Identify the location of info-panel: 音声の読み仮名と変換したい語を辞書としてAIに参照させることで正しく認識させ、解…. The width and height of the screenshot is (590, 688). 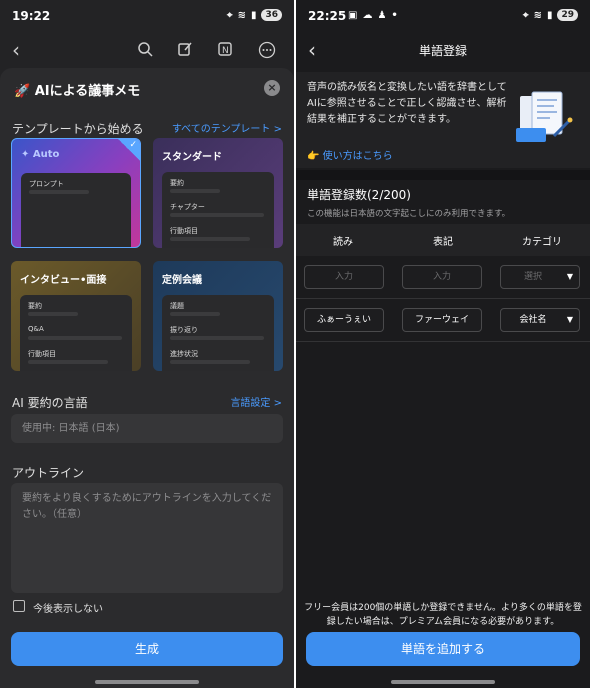
(443, 120).